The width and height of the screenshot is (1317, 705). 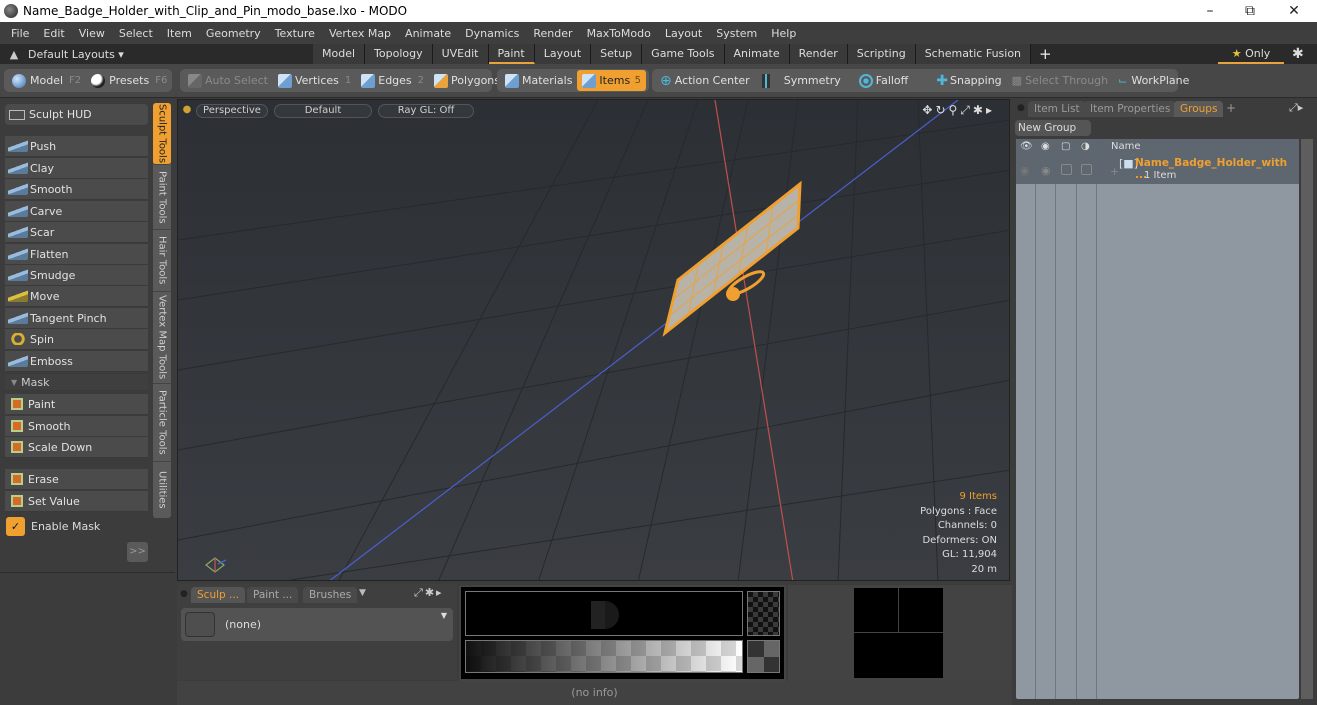 I want to click on tool-smooth: Smooth, so click(x=76, y=189).